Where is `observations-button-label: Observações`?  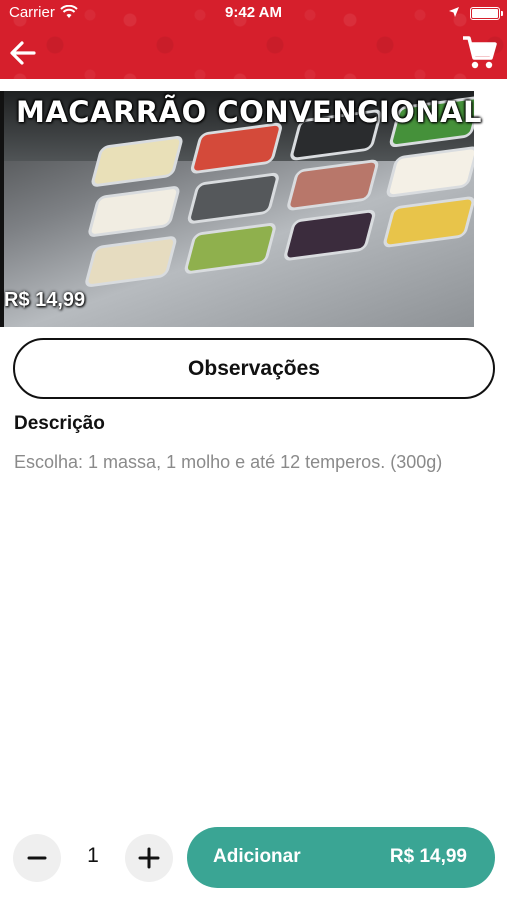 observations-button-label: Observações is located at coordinates (254, 368).